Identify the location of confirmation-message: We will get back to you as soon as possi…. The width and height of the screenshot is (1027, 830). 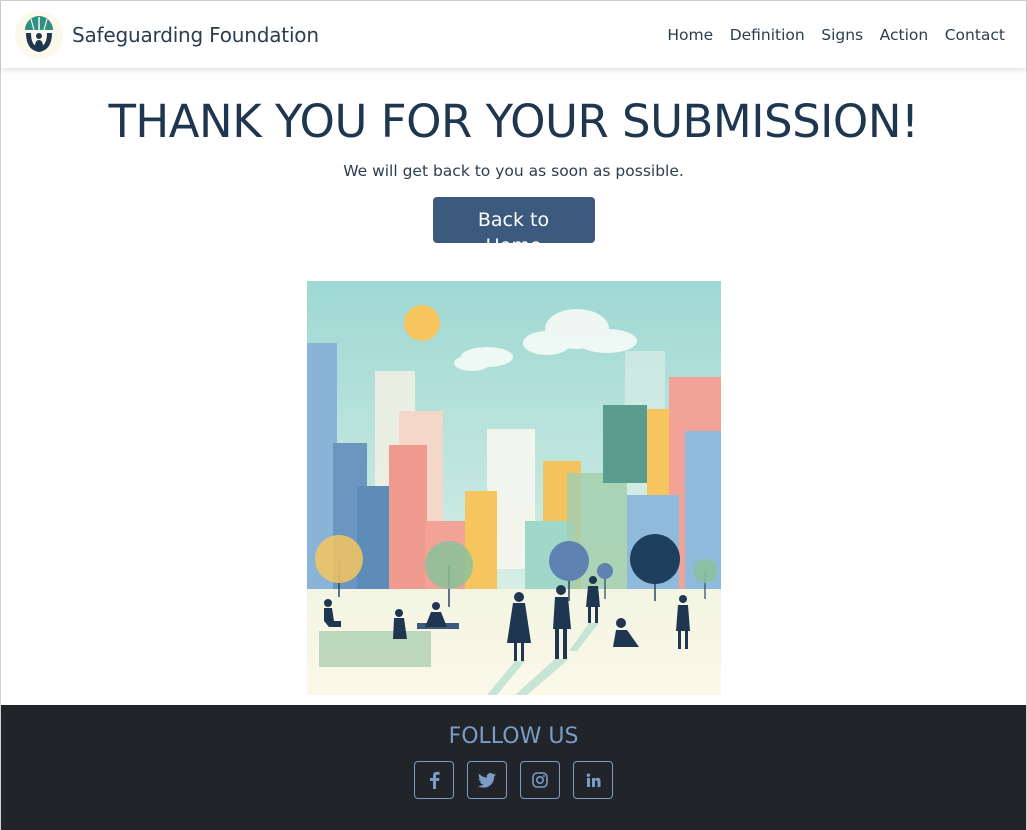
(513, 171).